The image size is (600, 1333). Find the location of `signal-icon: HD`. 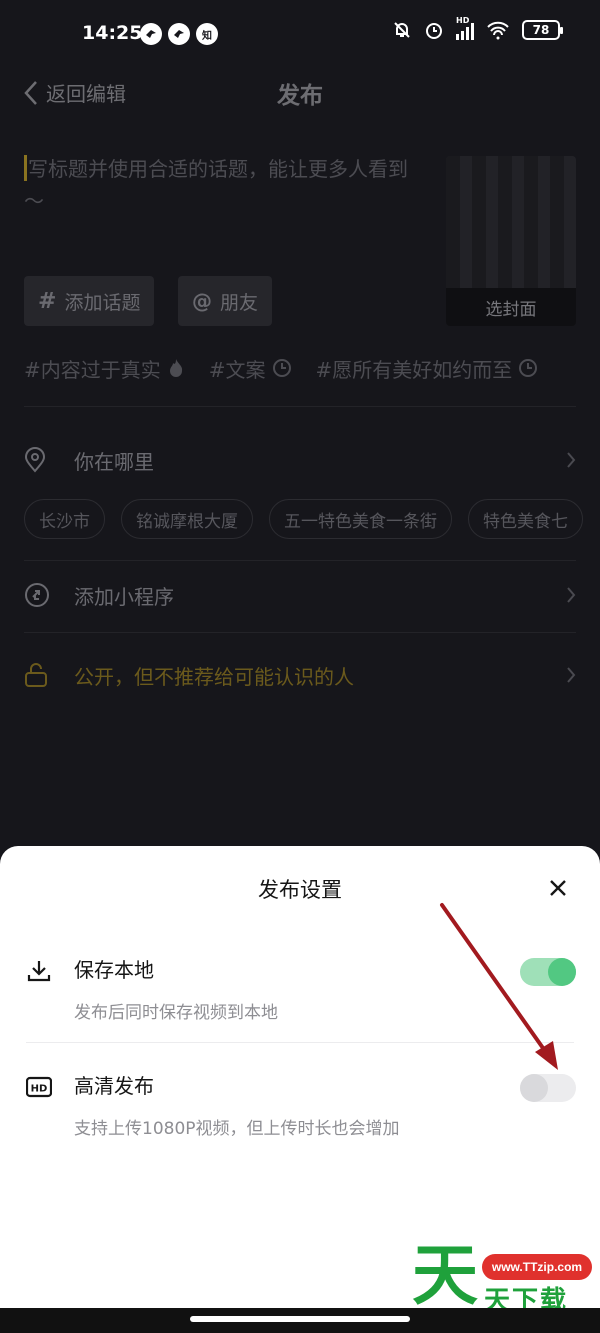

signal-icon: HD is located at coordinates (465, 28).